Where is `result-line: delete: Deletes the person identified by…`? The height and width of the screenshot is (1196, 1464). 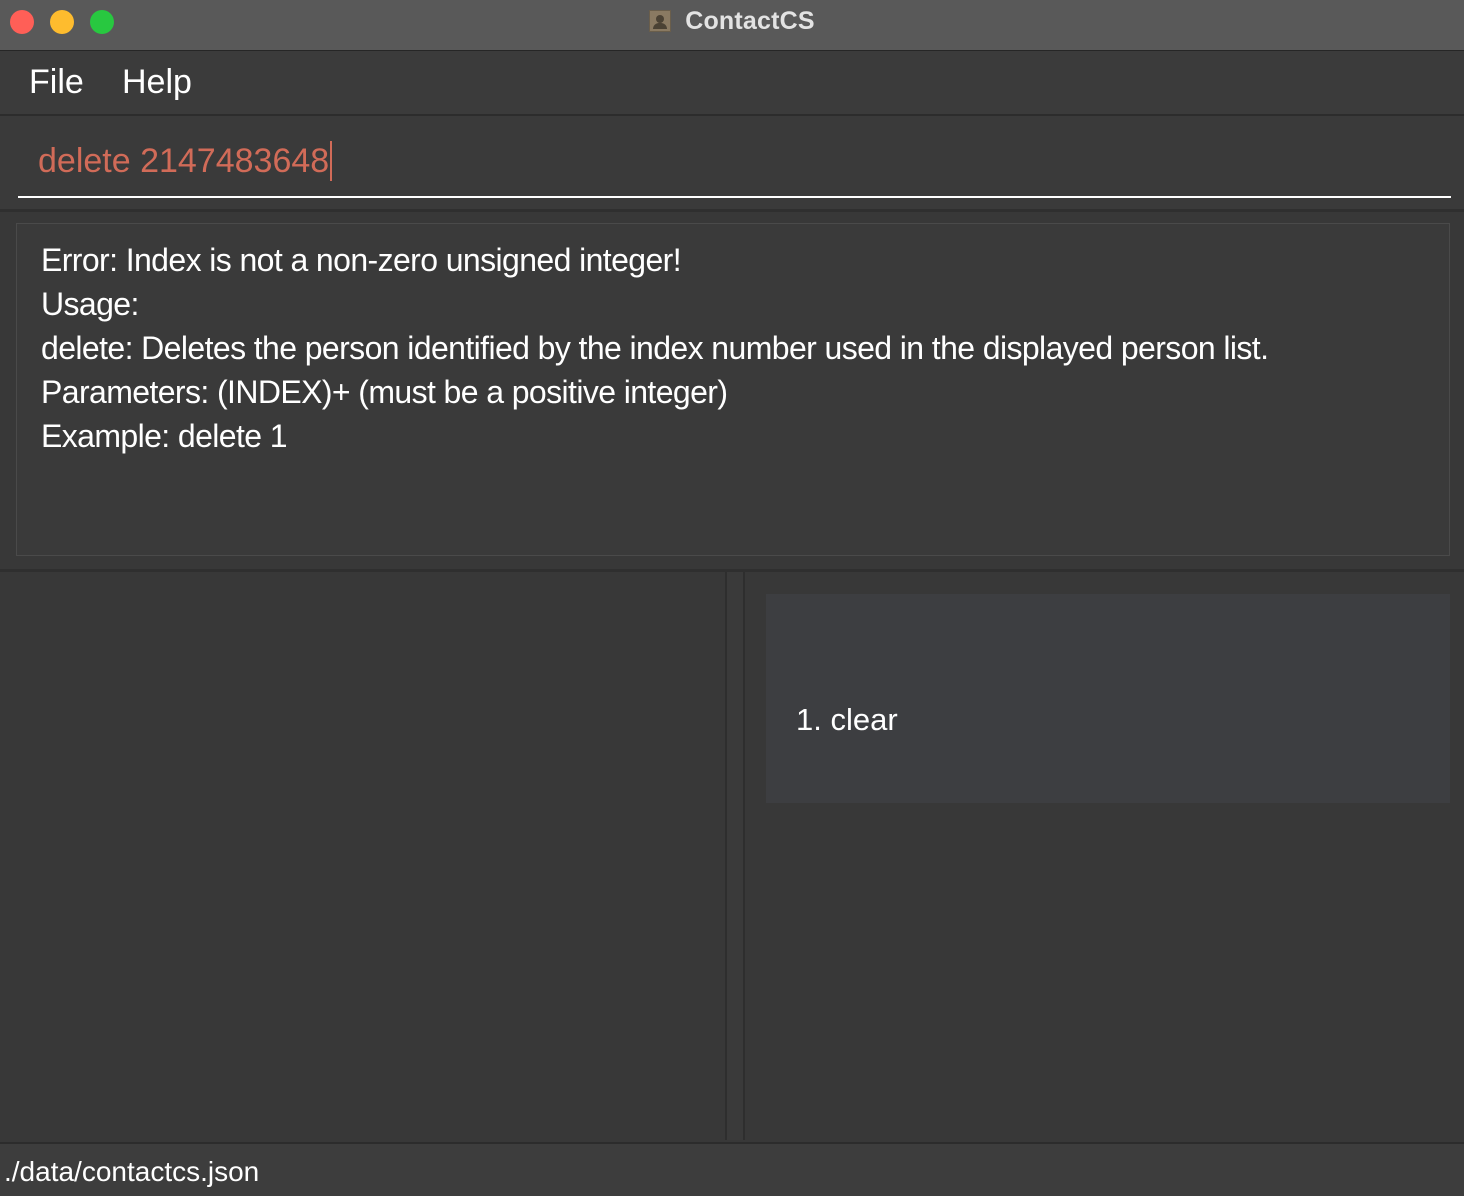 result-line: delete: Deletes the person identified by… is located at coordinates (655, 348).